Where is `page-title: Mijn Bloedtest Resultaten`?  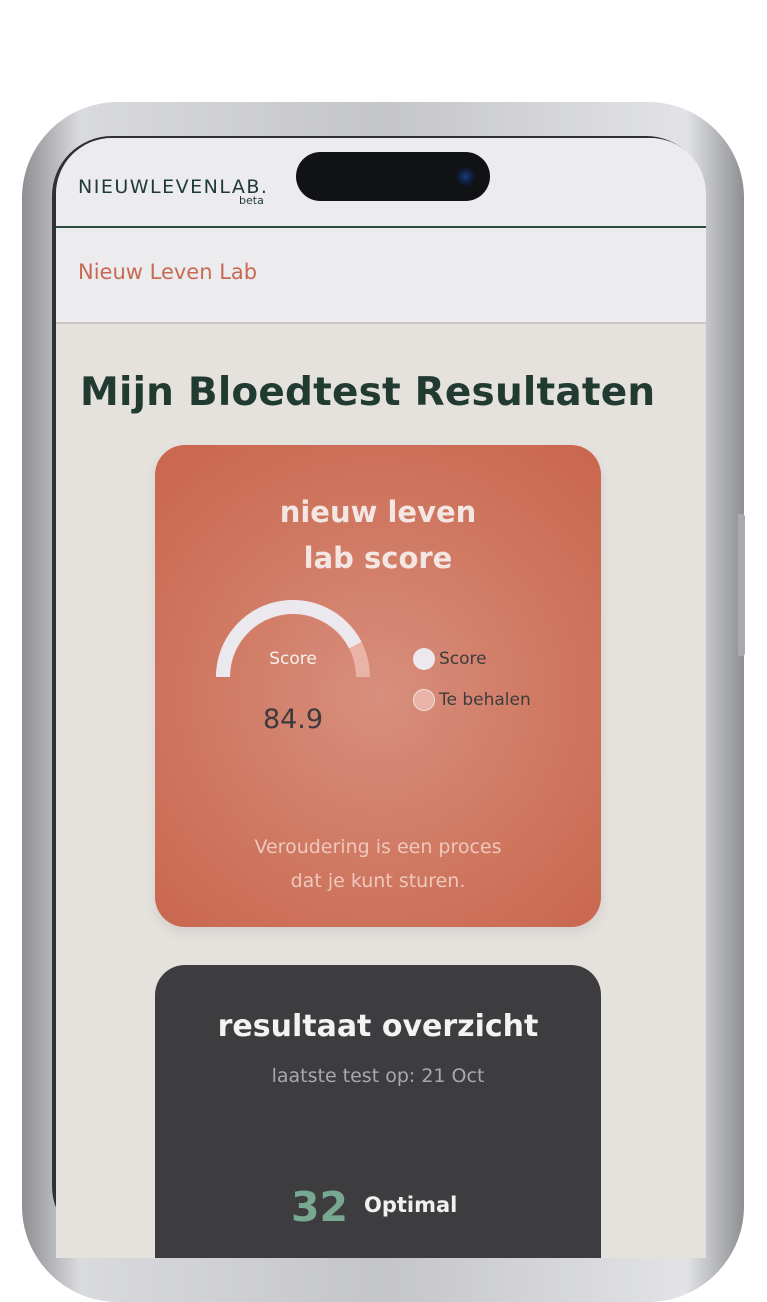
page-title: Mijn Bloedtest Resultaten is located at coordinates (368, 392).